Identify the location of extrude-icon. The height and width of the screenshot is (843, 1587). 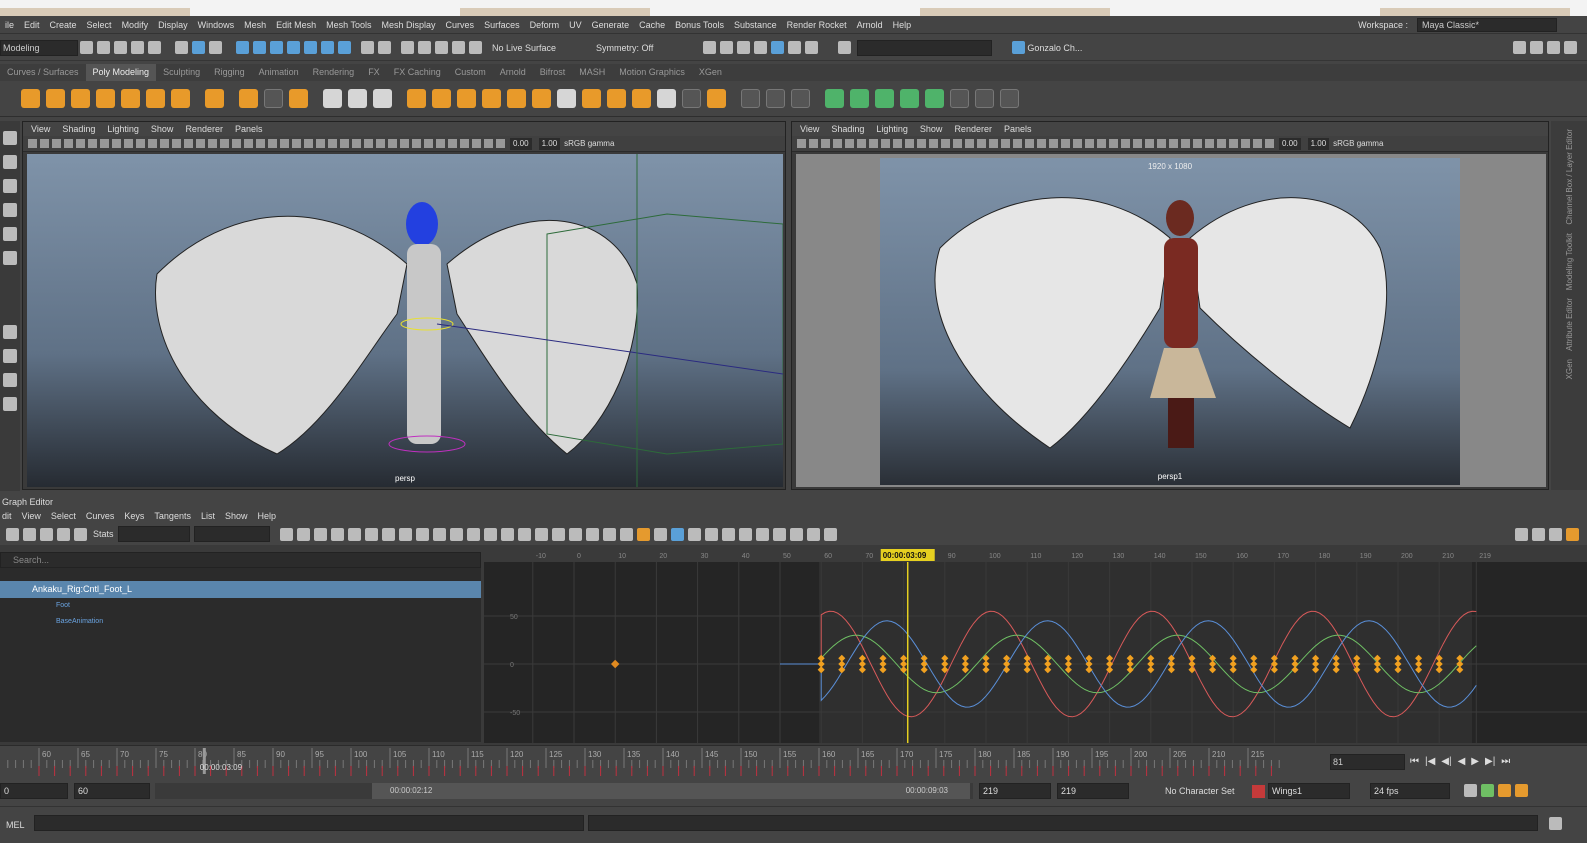
(441, 98).